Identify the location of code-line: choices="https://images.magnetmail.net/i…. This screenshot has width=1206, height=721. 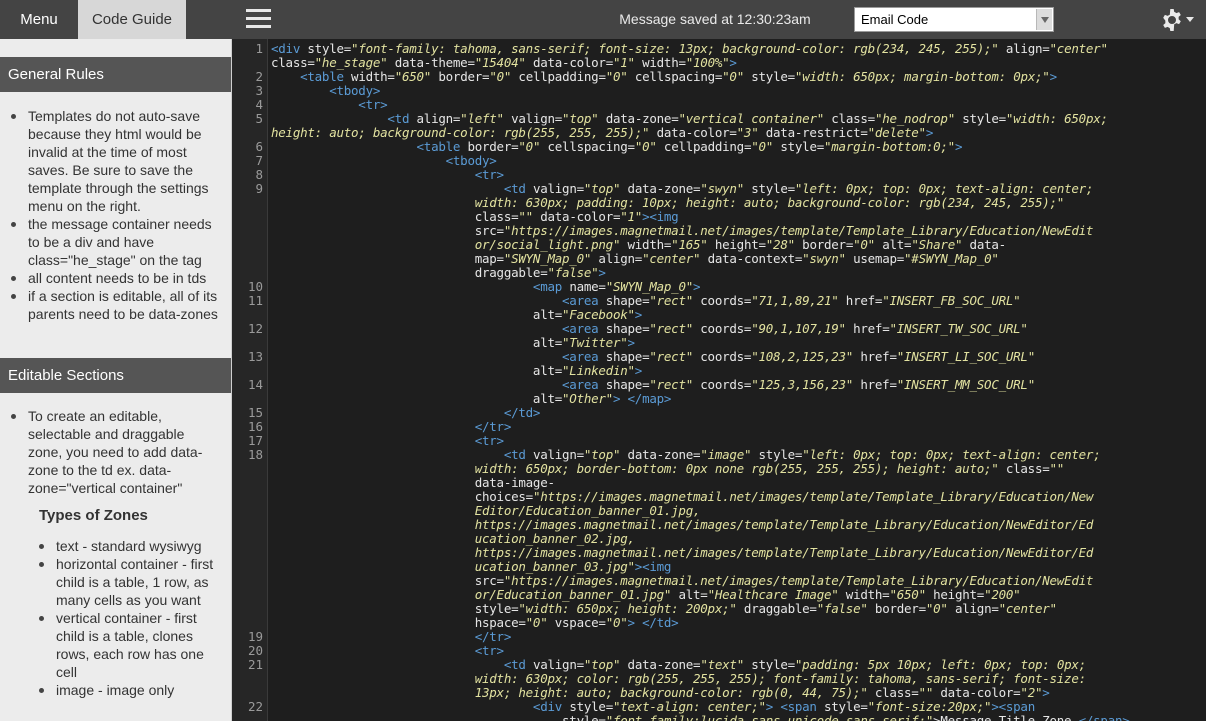
(682, 496).